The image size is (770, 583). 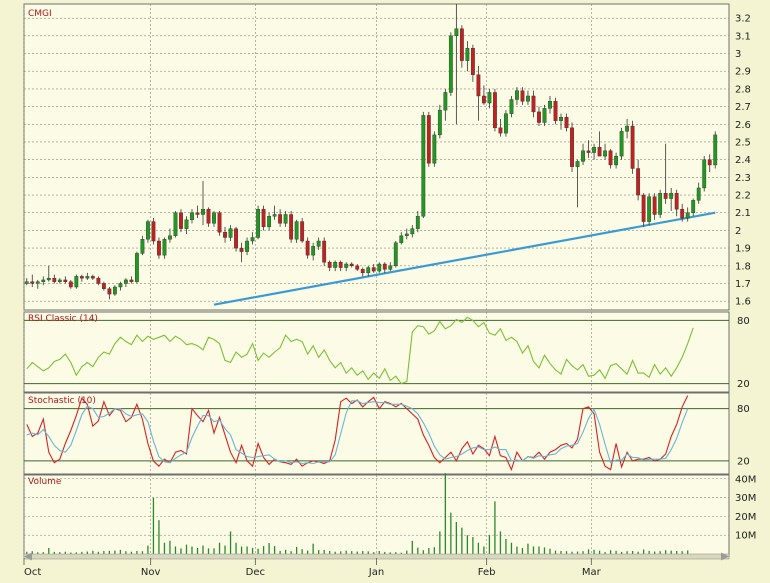 What do you see at coordinates (743, 284) in the screenshot?
I see `y-tick-label: 1.7` at bounding box center [743, 284].